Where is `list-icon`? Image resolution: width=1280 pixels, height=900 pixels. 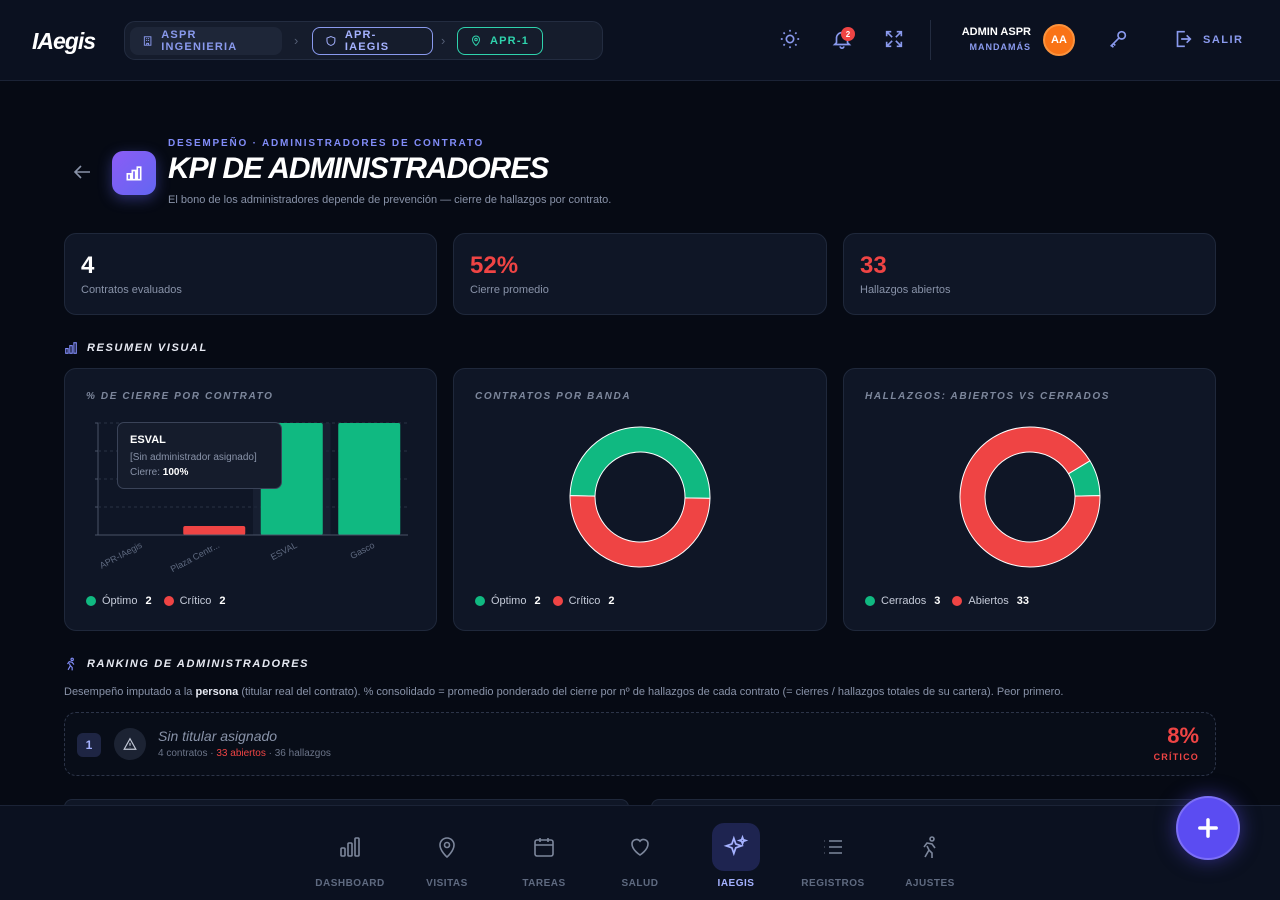
list-icon is located at coordinates (833, 847).